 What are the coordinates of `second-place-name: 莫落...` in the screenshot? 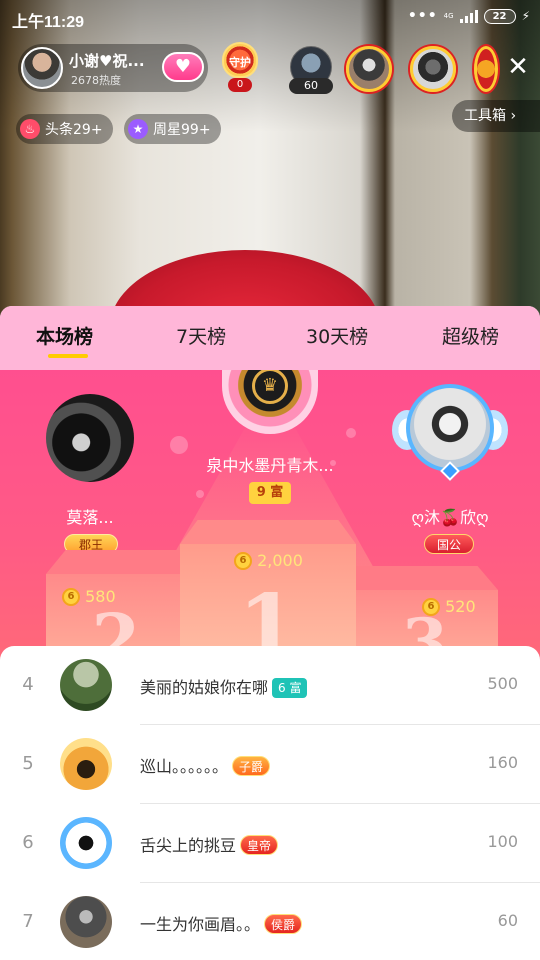 It's located at (90, 516).